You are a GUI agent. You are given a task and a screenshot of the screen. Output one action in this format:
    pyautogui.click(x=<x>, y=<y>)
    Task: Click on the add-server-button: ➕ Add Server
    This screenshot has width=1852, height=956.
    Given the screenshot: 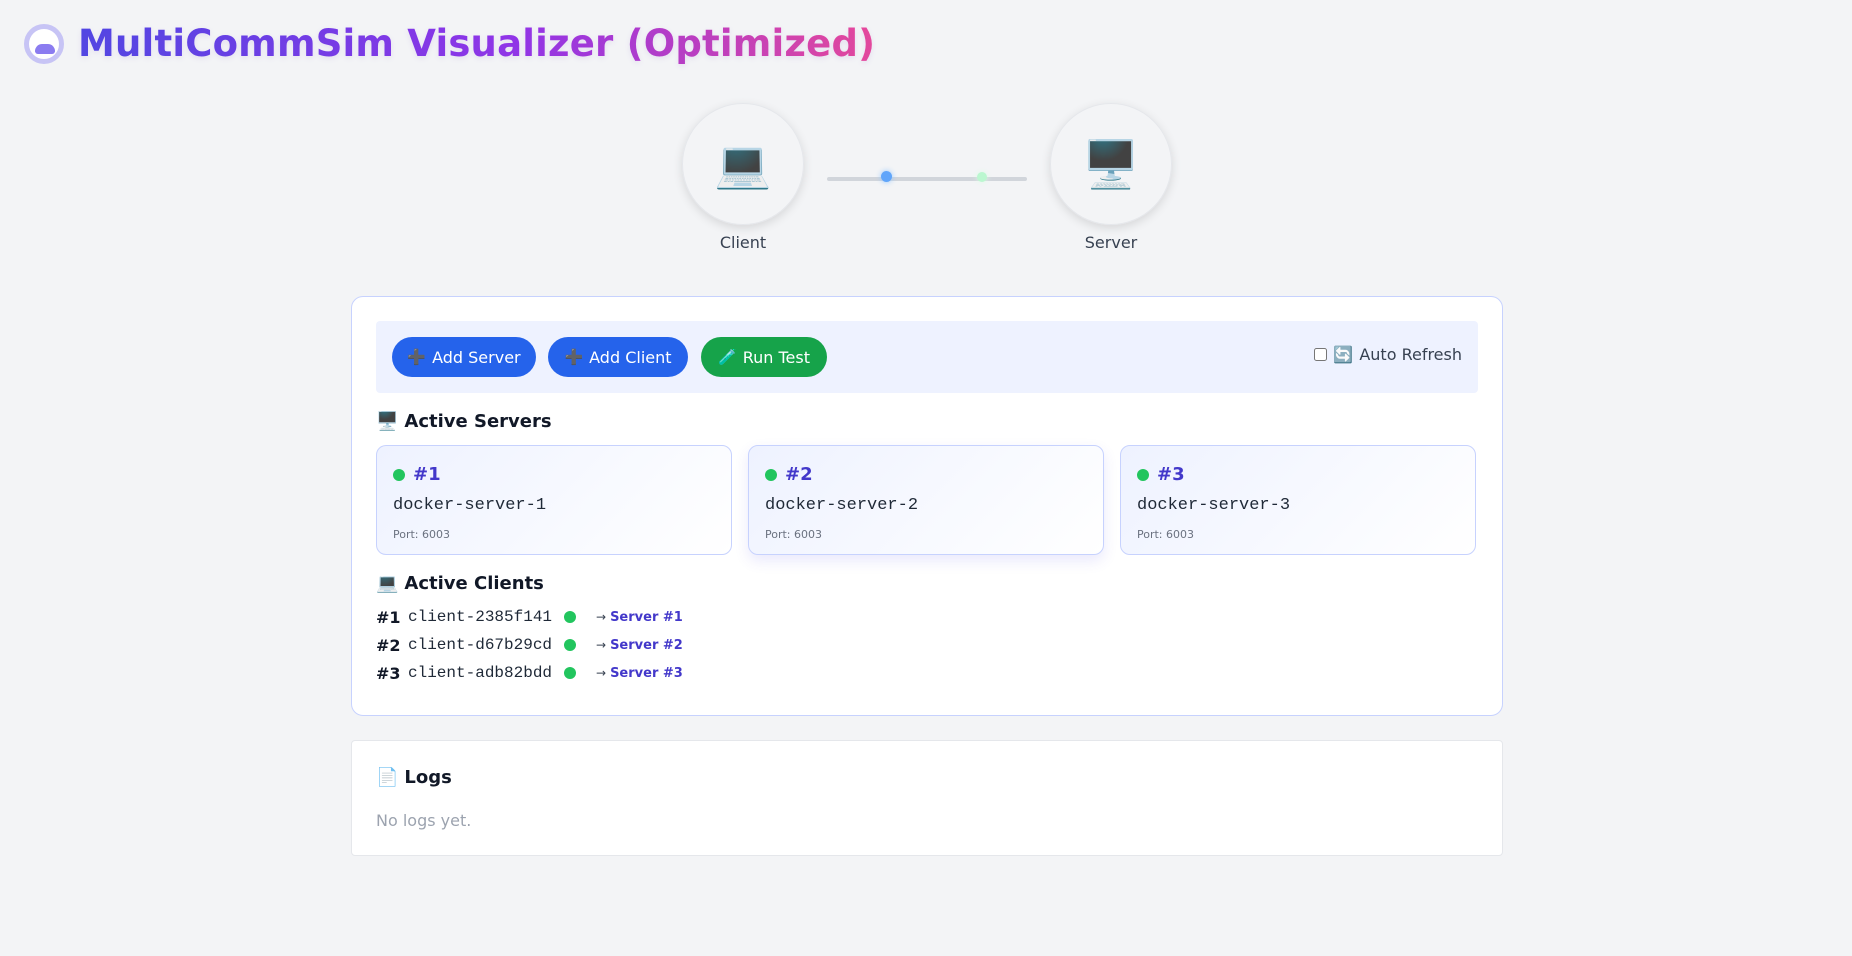 What is the action you would take?
    pyautogui.click(x=464, y=357)
    